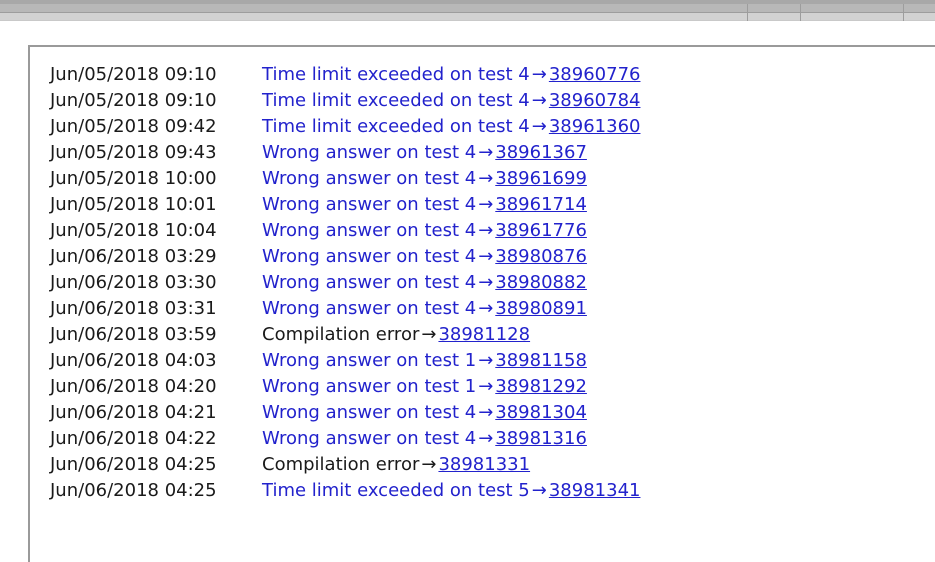 This screenshot has height=562, width=935. Describe the element at coordinates (133, 386) in the screenshot. I see `submission-datetime: Jun/06/2018 04:20` at that location.